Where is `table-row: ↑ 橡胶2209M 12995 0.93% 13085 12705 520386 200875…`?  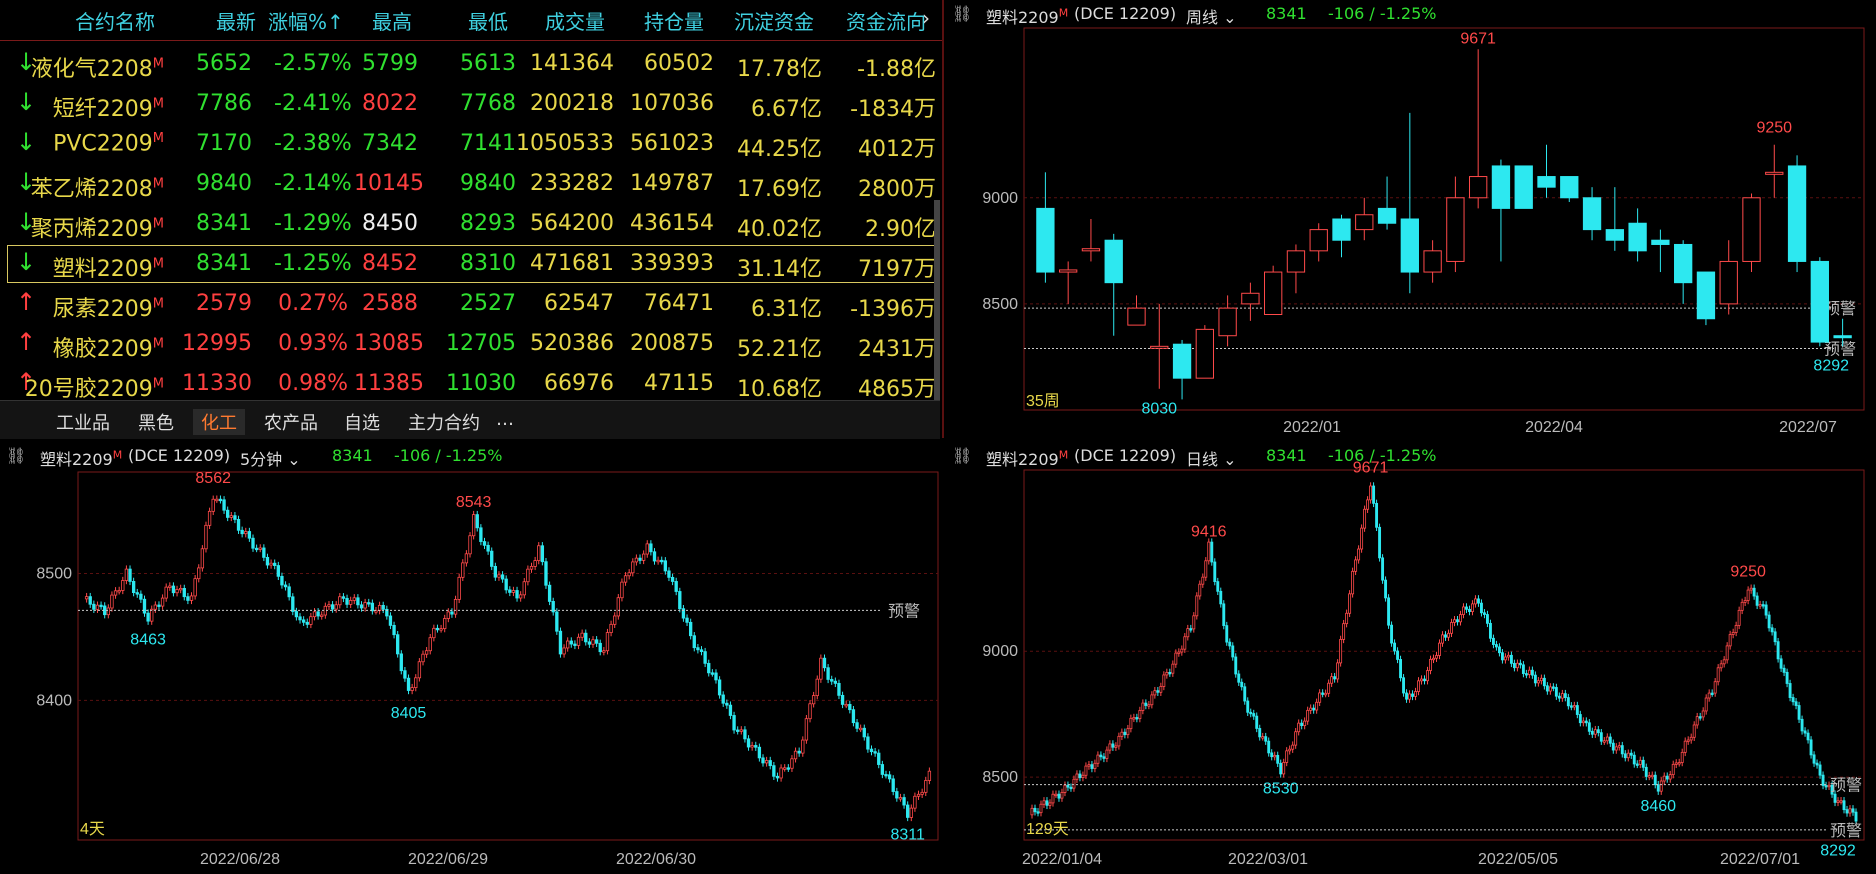
table-row: ↑ 橡胶2209M 12995 0.93% 13085 12705 520386 200875… is located at coordinates (471, 344).